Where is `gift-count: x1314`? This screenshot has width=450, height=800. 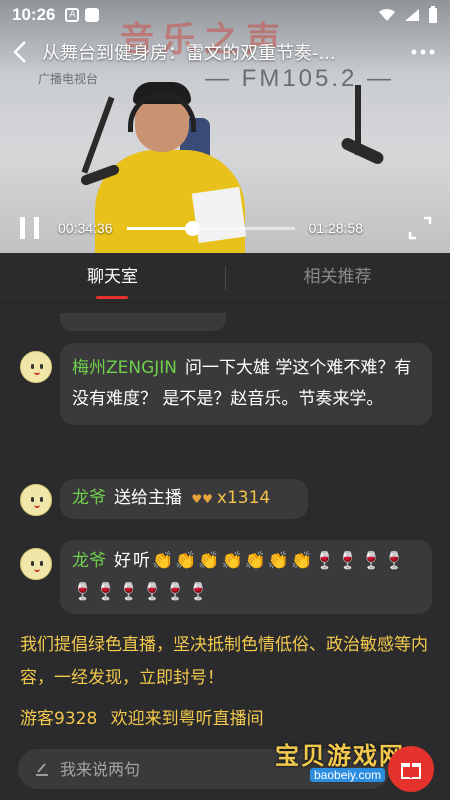 gift-count: x1314 is located at coordinates (243, 498).